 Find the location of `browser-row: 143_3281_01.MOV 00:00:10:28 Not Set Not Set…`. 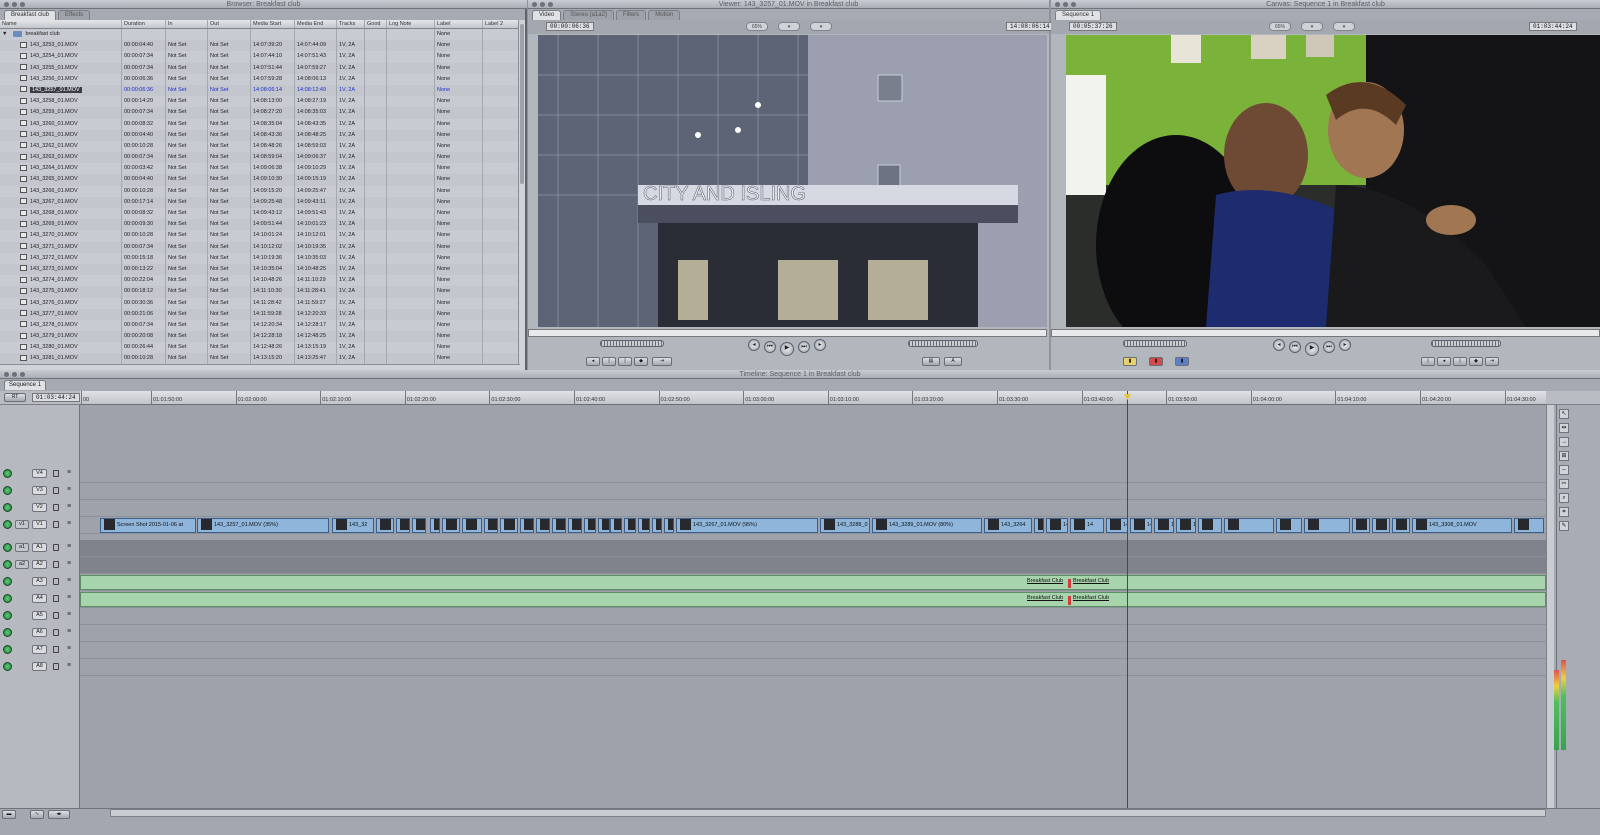

browser-row: 143_3281_01.MOV 00:00:10:28 Not Set Not Set… is located at coordinates (260, 359).